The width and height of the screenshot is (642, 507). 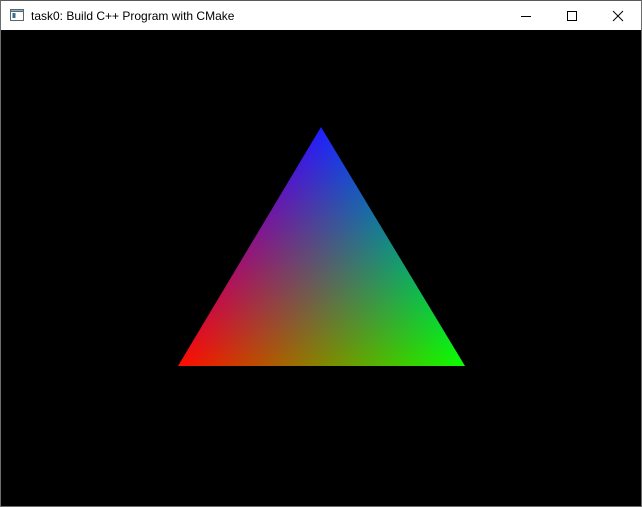 I want to click on maximize-icon, so click(x=572, y=15).